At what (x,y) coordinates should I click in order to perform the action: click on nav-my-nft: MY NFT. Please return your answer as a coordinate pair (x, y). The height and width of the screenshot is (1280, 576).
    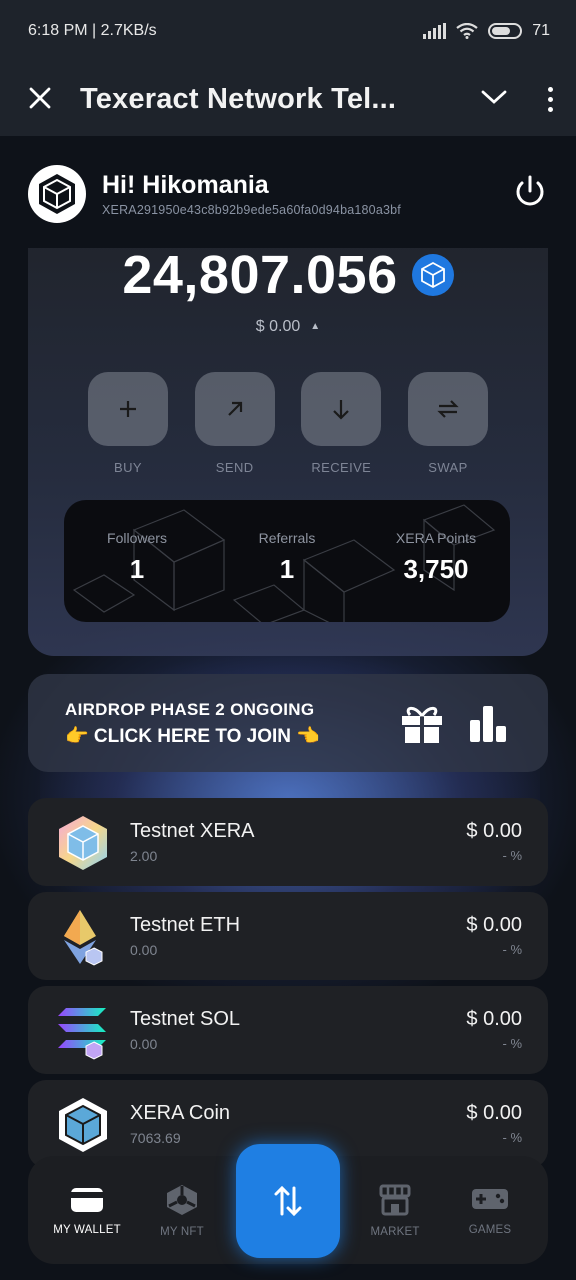
    Looking at the image, I should click on (182, 1211).